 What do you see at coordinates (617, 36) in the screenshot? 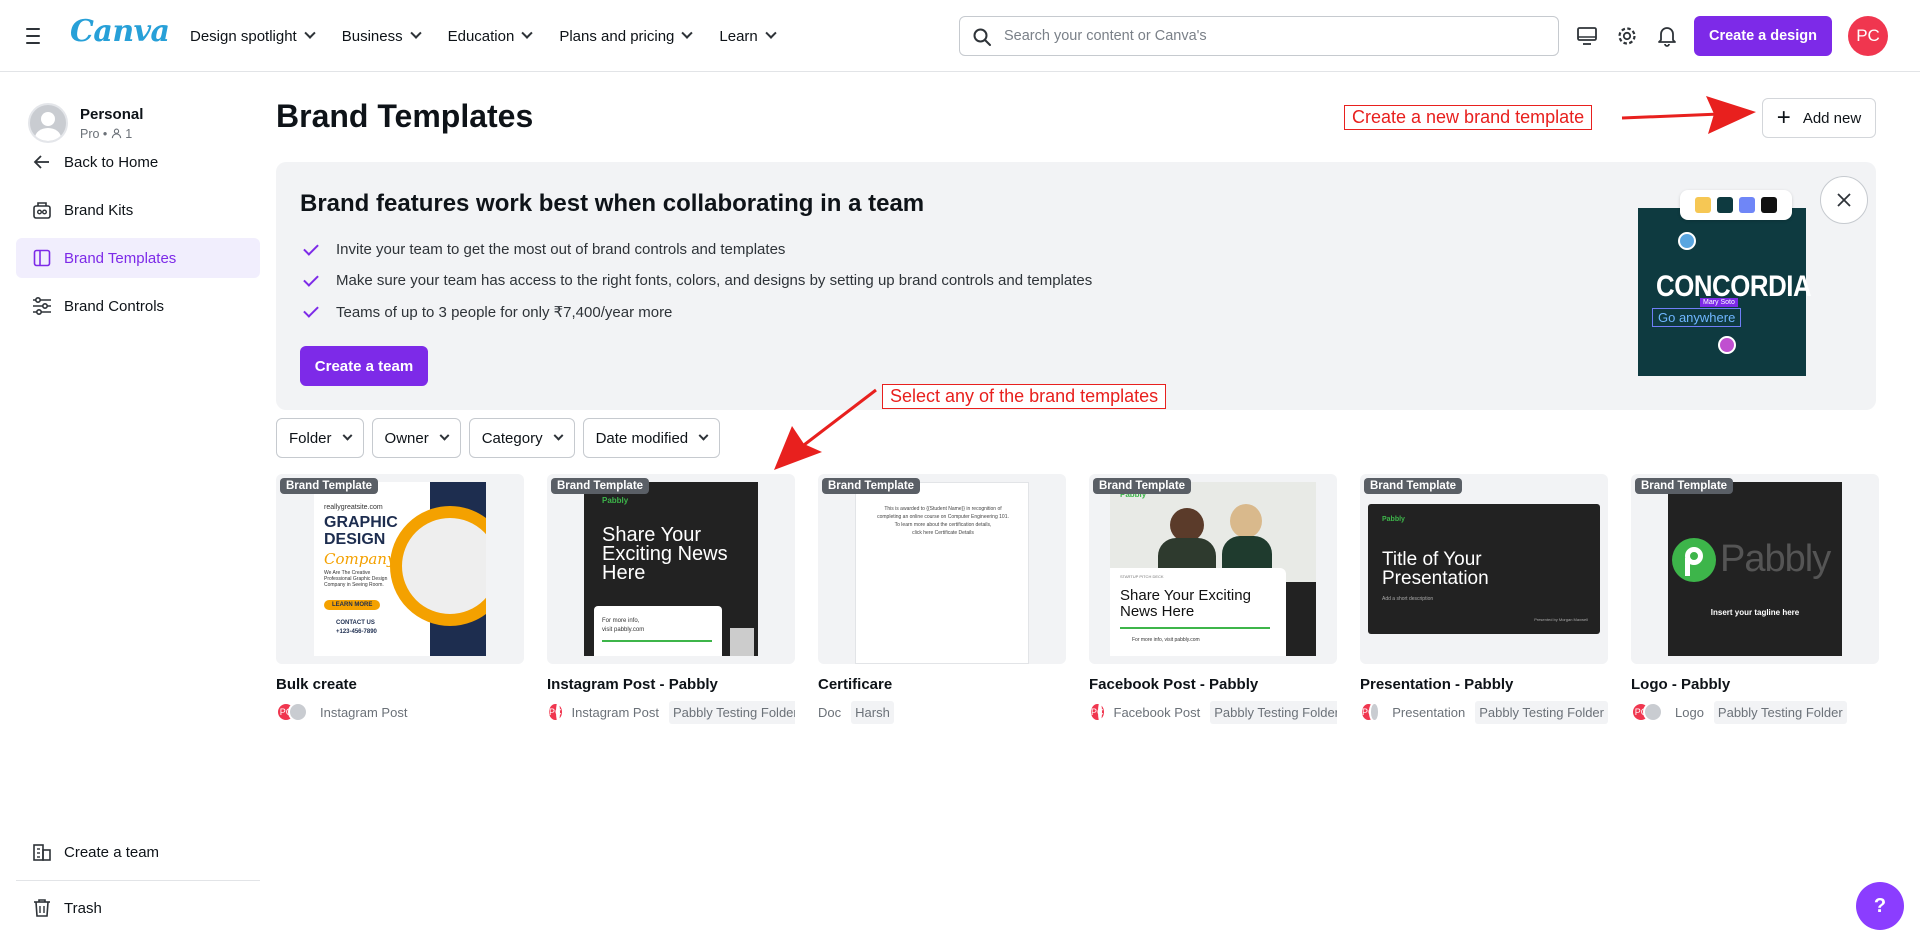
I see `nav-label: Plans and pricing` at bounding box center [617, 36].